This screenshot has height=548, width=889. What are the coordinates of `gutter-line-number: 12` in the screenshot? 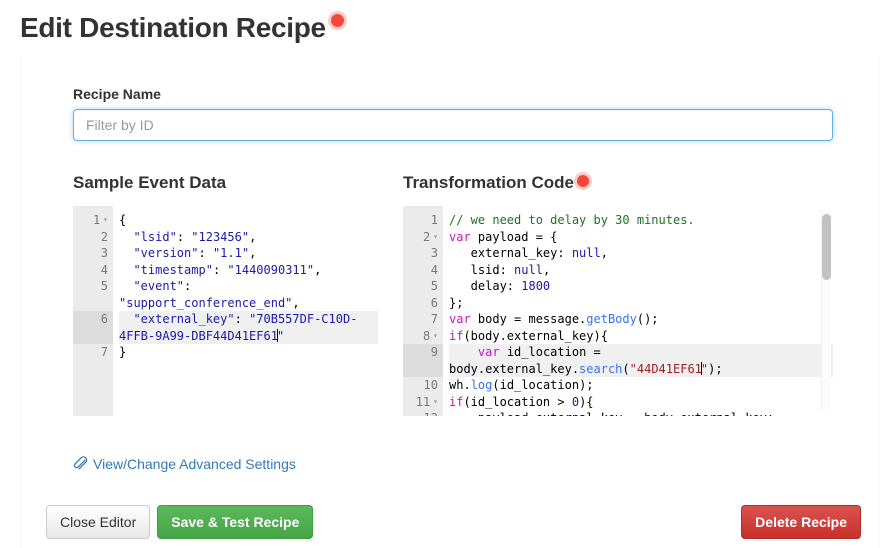 It's located at (423, 413).